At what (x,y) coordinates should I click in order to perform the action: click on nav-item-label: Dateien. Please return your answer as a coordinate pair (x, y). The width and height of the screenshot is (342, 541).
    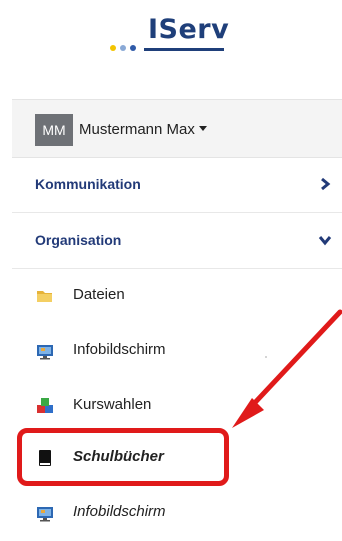
    Looking at the image, I should click on (99, 294).